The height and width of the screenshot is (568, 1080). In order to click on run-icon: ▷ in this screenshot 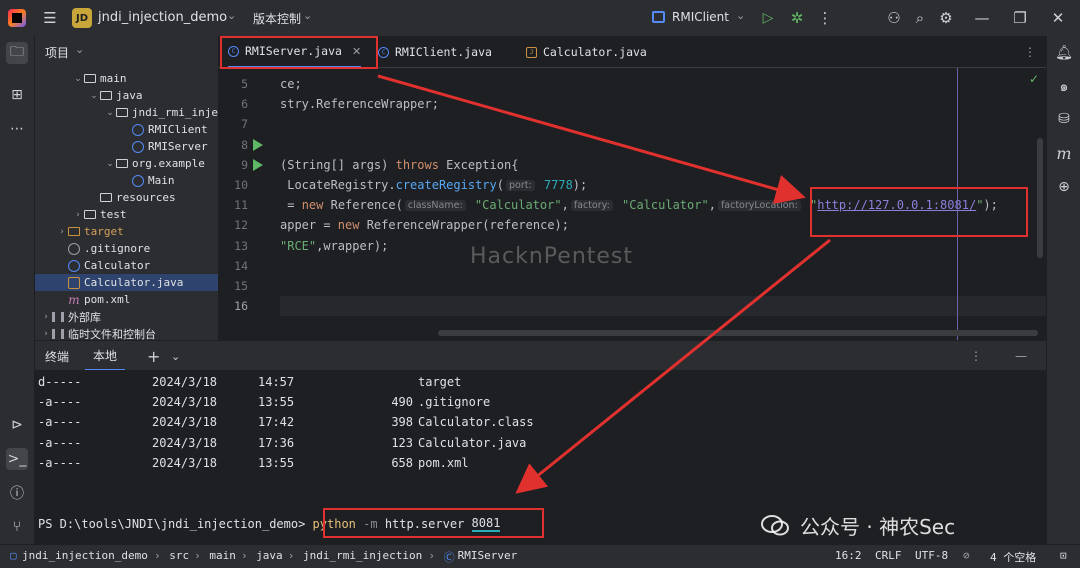, I will do `click(768, 18)`.